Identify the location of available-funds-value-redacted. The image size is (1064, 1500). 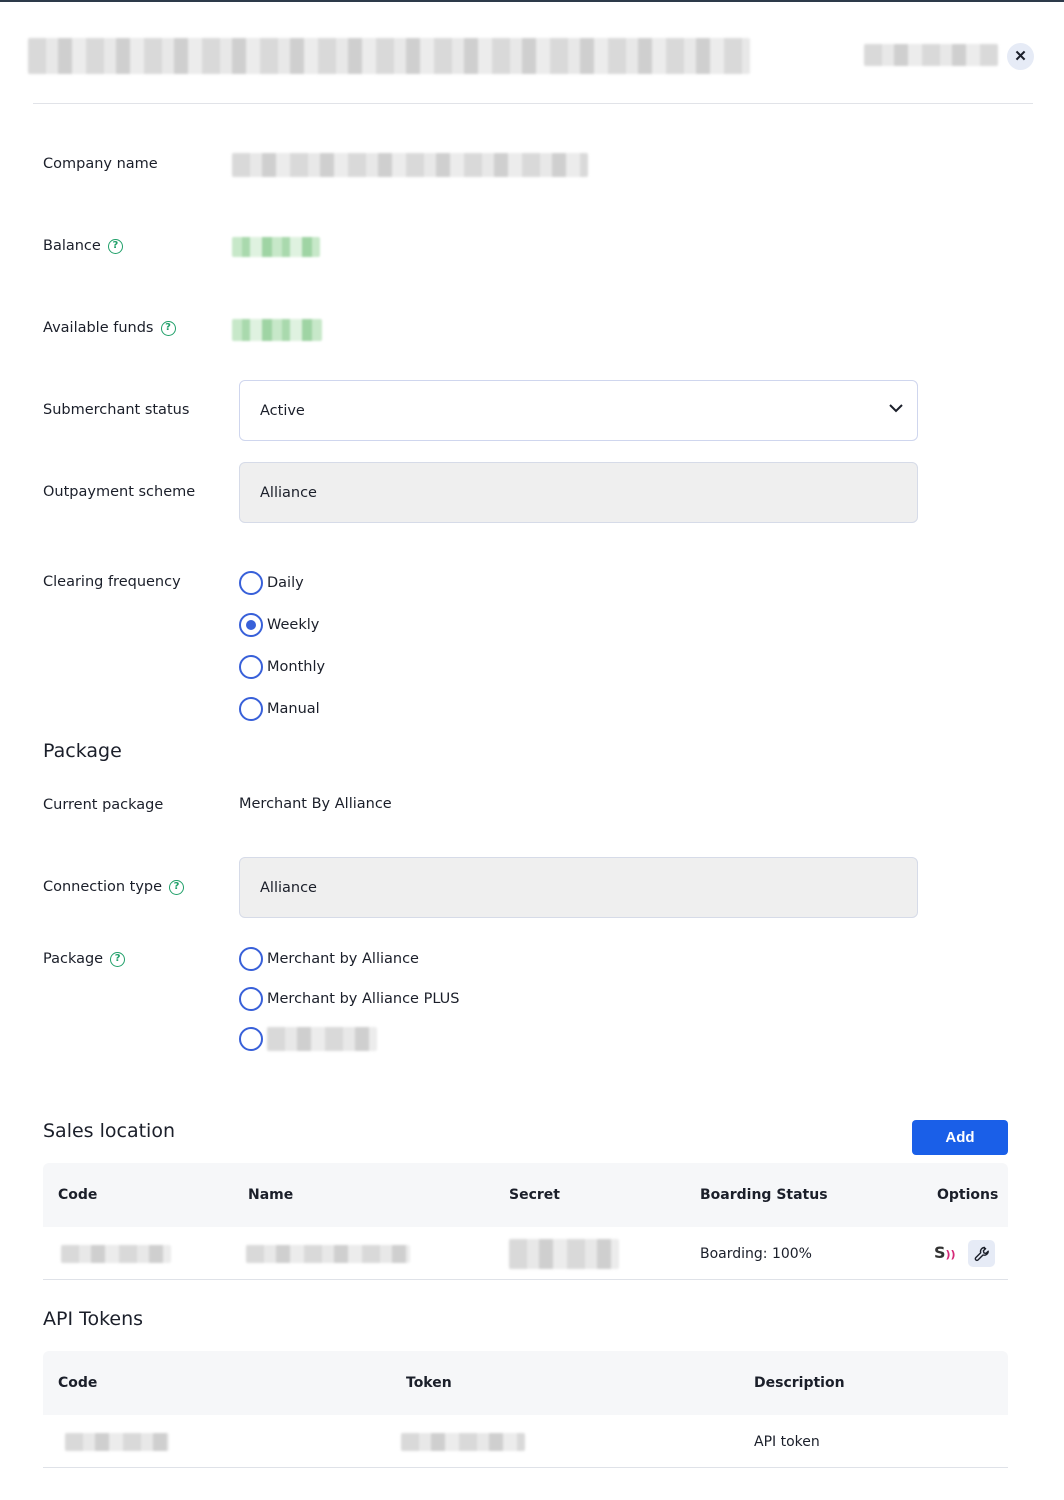
(277, 330).